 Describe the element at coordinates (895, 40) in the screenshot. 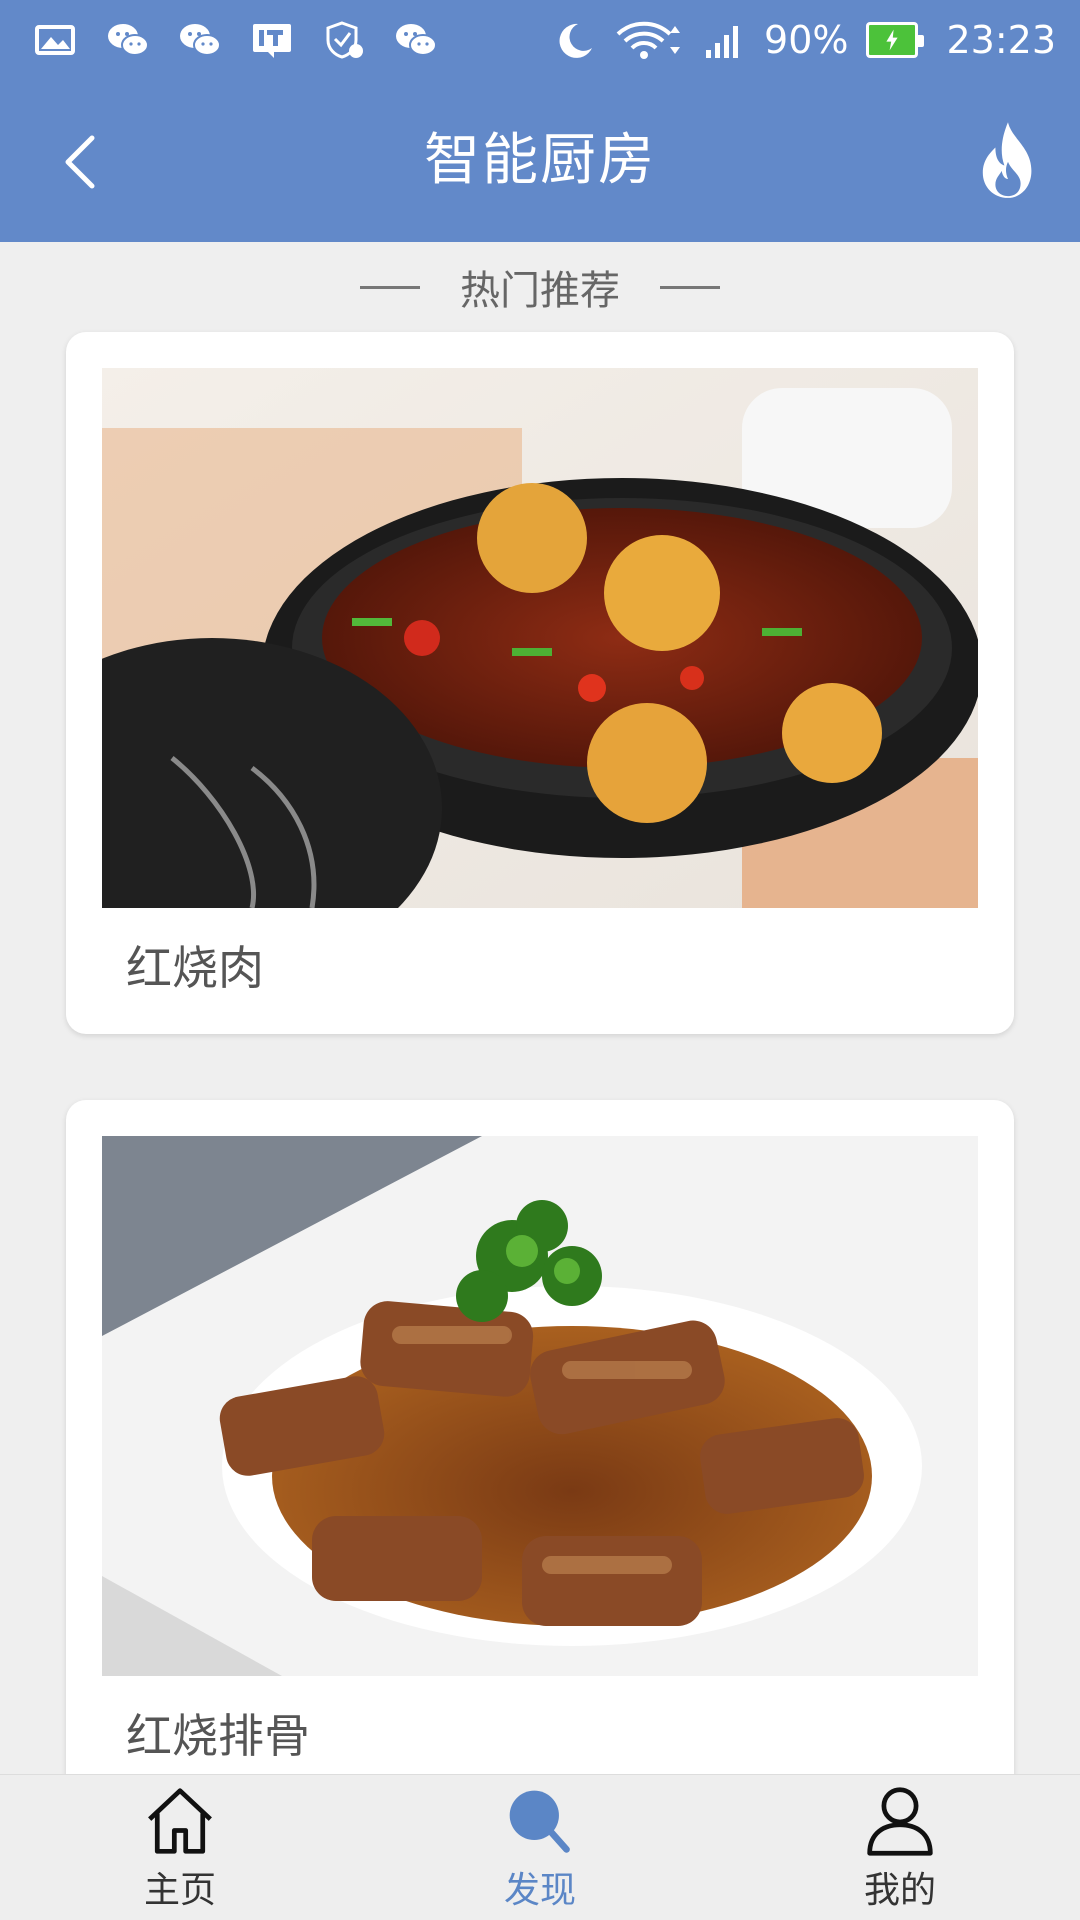

I see `battery-charging-icon` at that location.